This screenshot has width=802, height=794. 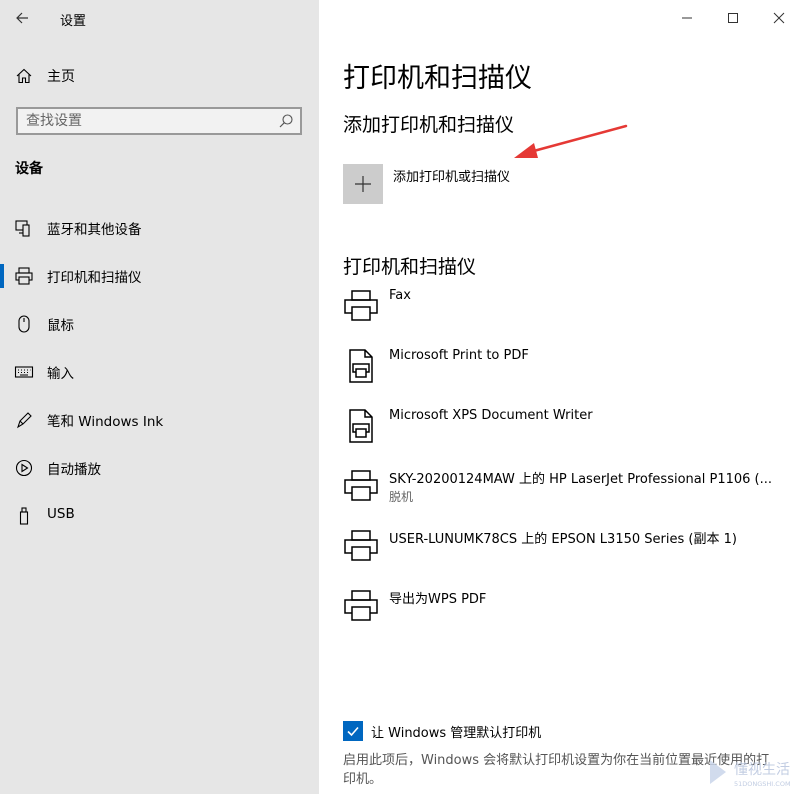 I want to click on svg-text: 懂视生活, so click(x=762, y=770).